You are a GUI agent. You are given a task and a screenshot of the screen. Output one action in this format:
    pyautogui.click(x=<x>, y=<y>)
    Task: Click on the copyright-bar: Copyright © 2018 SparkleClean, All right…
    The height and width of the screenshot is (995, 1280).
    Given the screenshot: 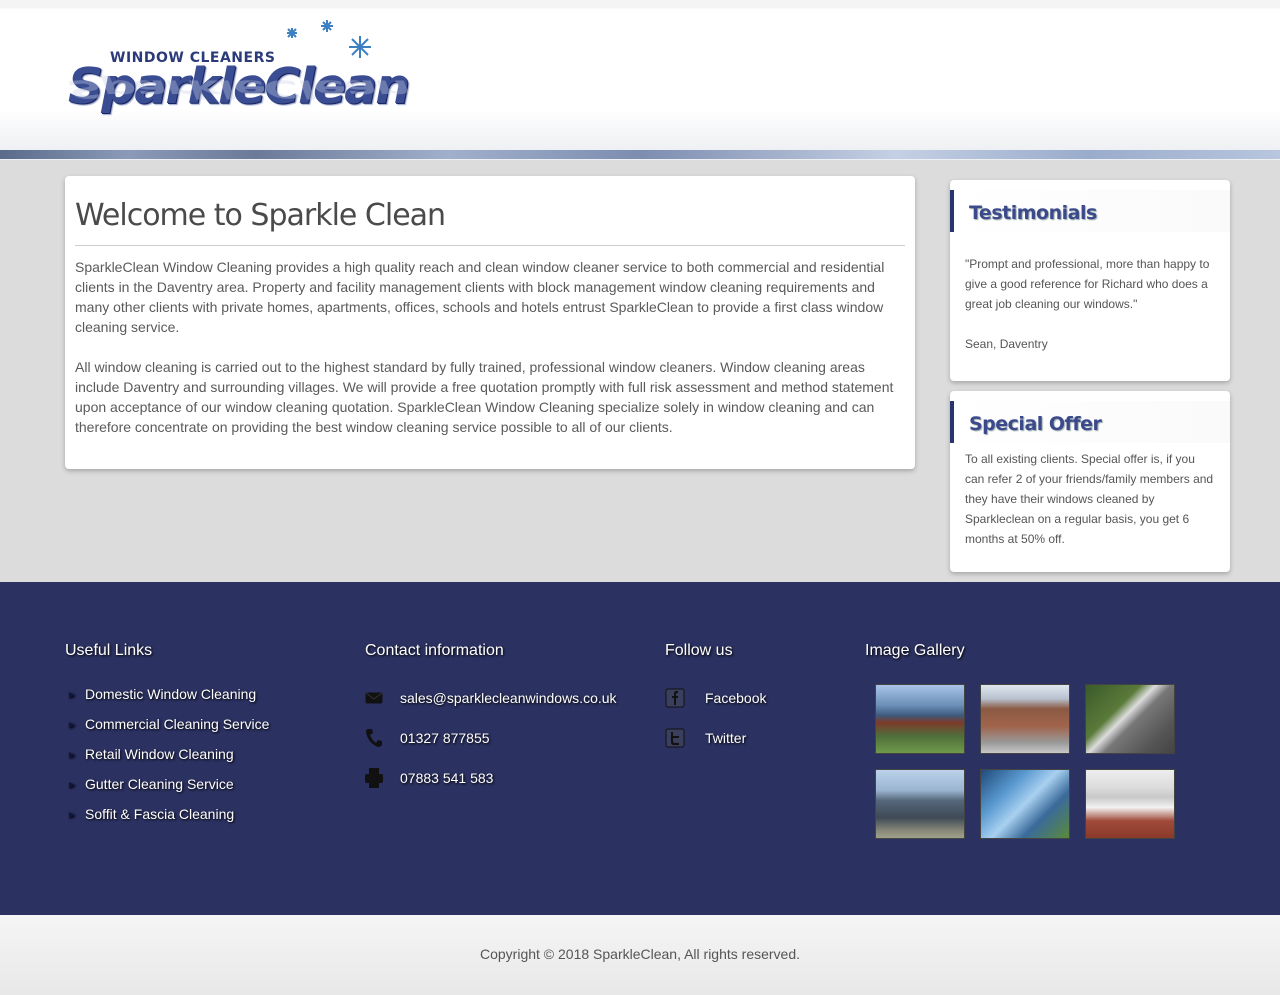 What is the action you would take?
    pyautogui.click(x=640, y=955)
    